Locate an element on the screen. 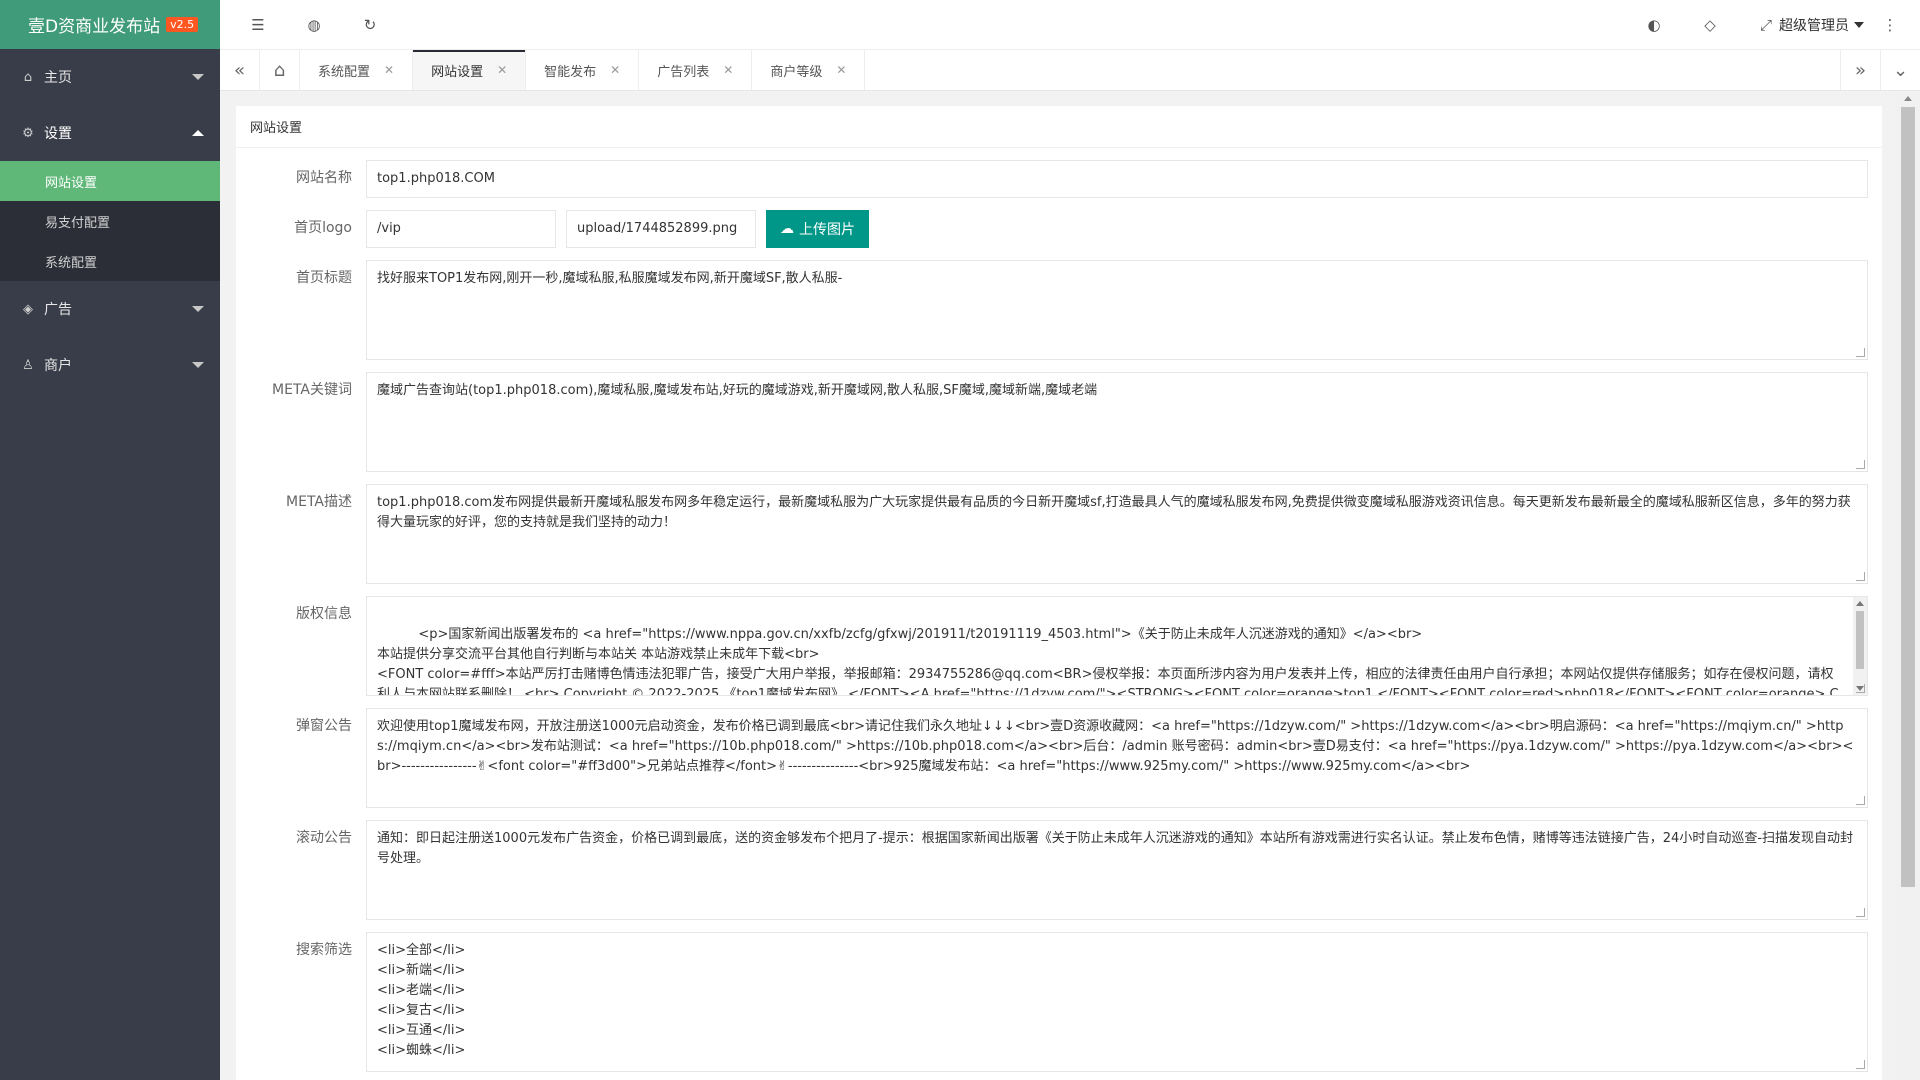 This screenshot has width=1920, height=1080. tab-bar-right: » ⌄ is located at coordinates (1880, 70).